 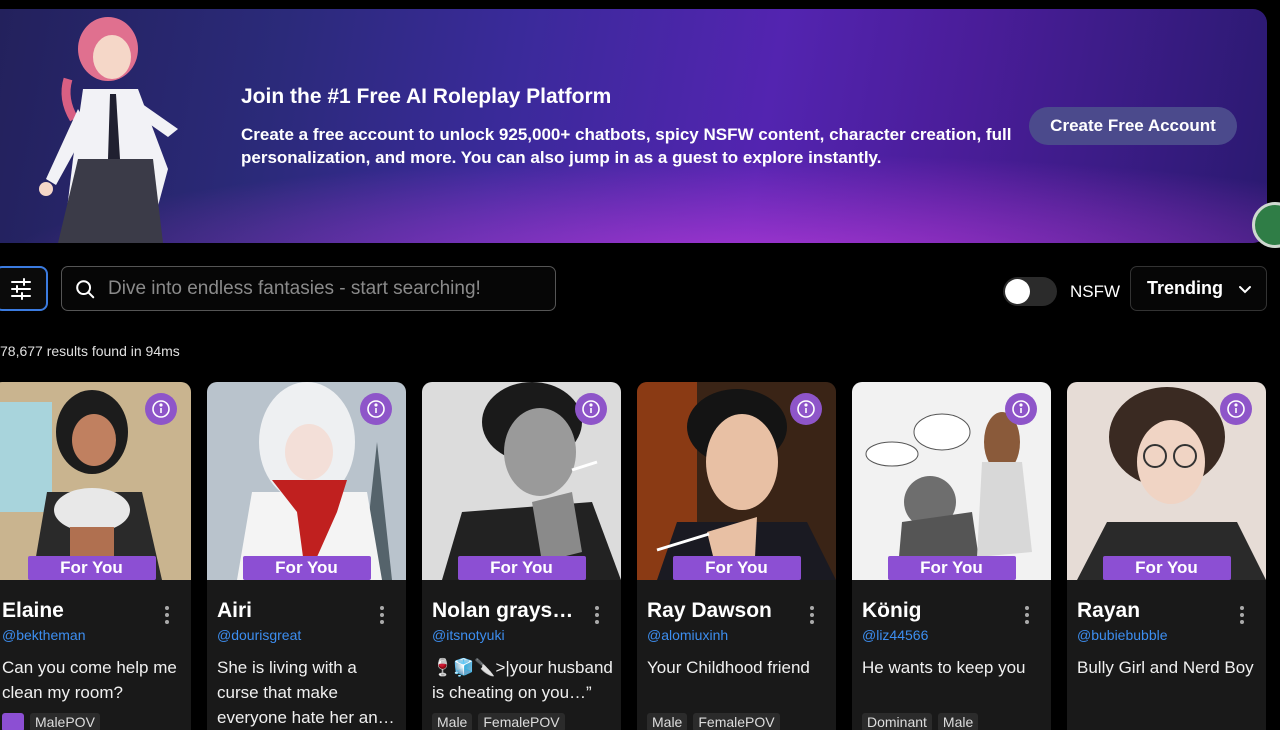 What do you see at coordinates (43, 635) in the screenshot?
I see `creator-handle: @bektheman` at bounding box center [43, 635].